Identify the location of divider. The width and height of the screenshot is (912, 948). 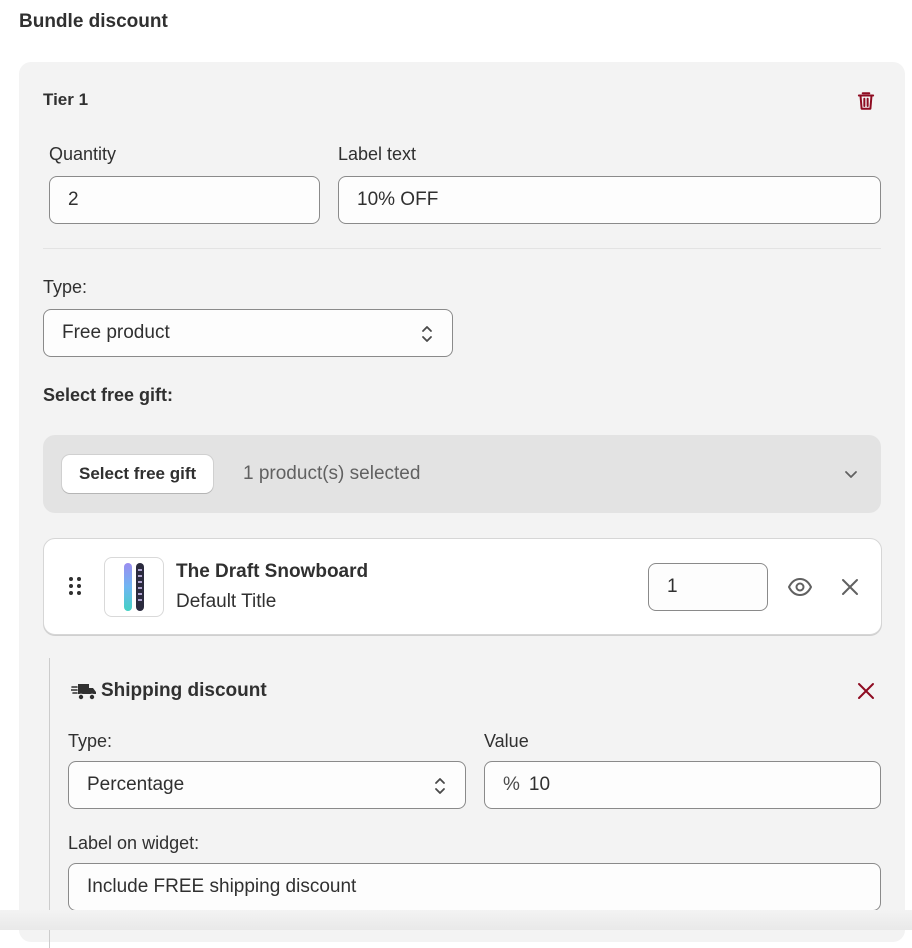
(462, 248).